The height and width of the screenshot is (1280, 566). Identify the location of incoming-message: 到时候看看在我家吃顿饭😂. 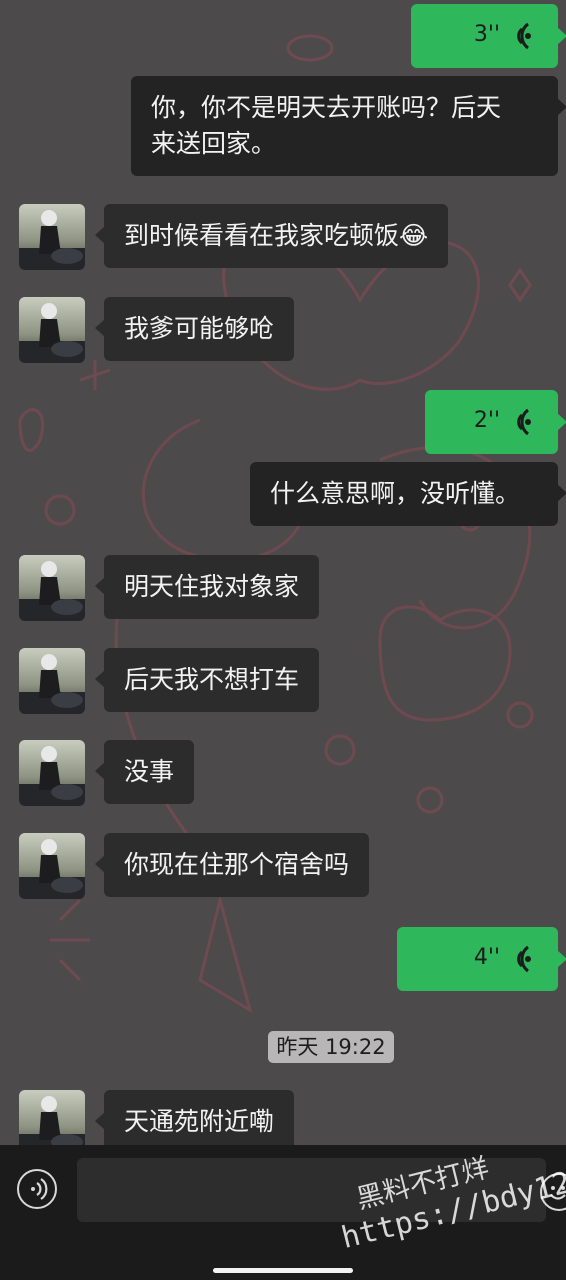
(271, 236).